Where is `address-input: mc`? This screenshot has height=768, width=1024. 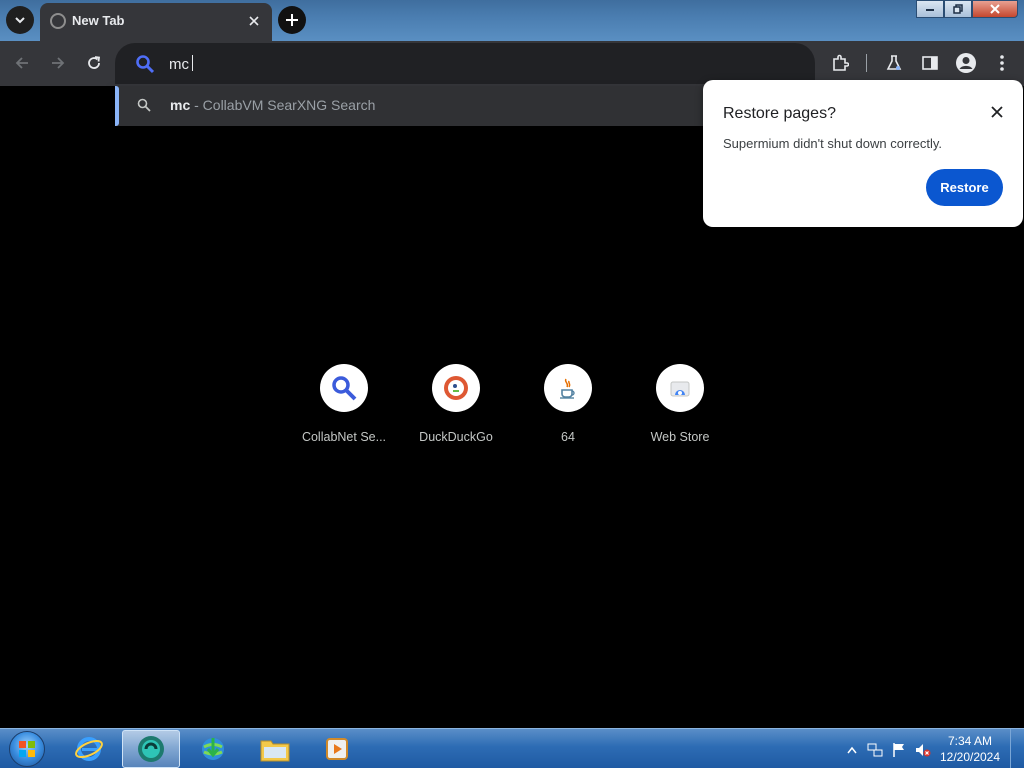 address-input: mc is located at coordinates (181, 64).